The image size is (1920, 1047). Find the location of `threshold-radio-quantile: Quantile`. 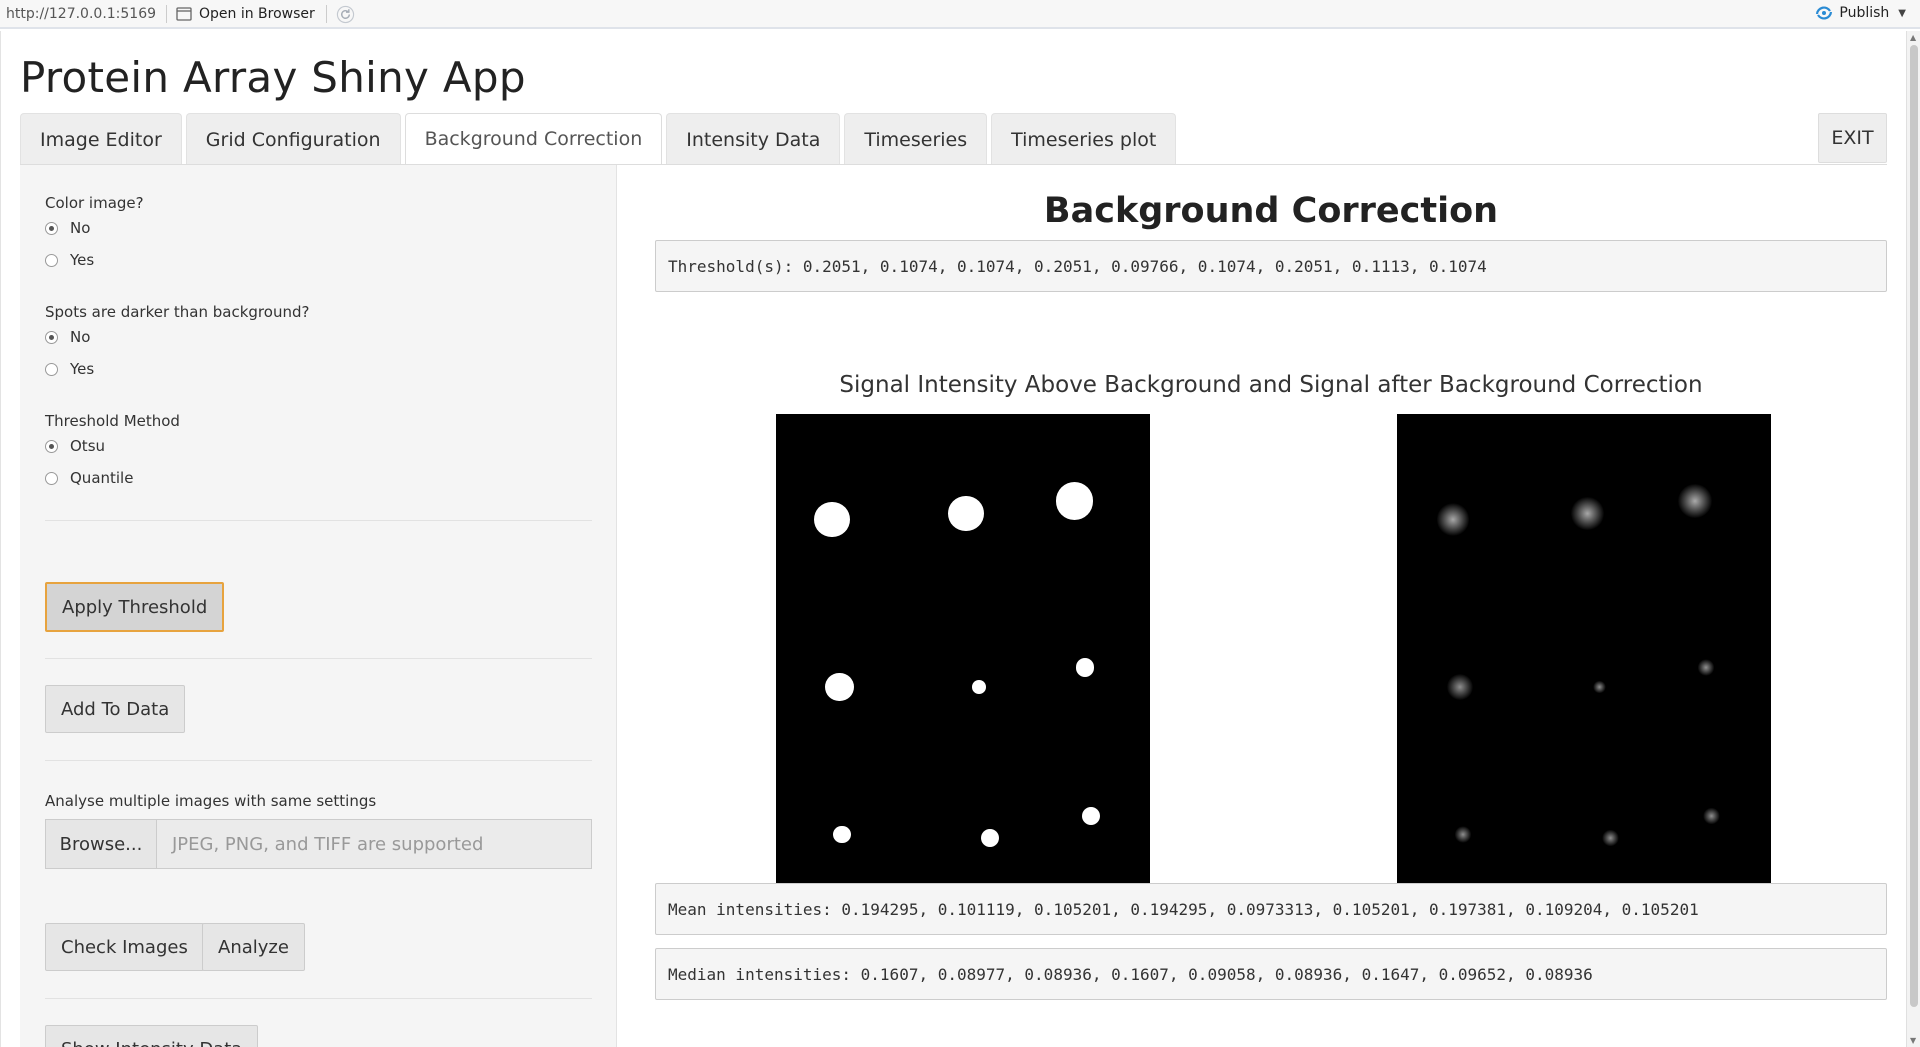

threshold-radio-quantile: Quantile is located at coordinates (89, 478).